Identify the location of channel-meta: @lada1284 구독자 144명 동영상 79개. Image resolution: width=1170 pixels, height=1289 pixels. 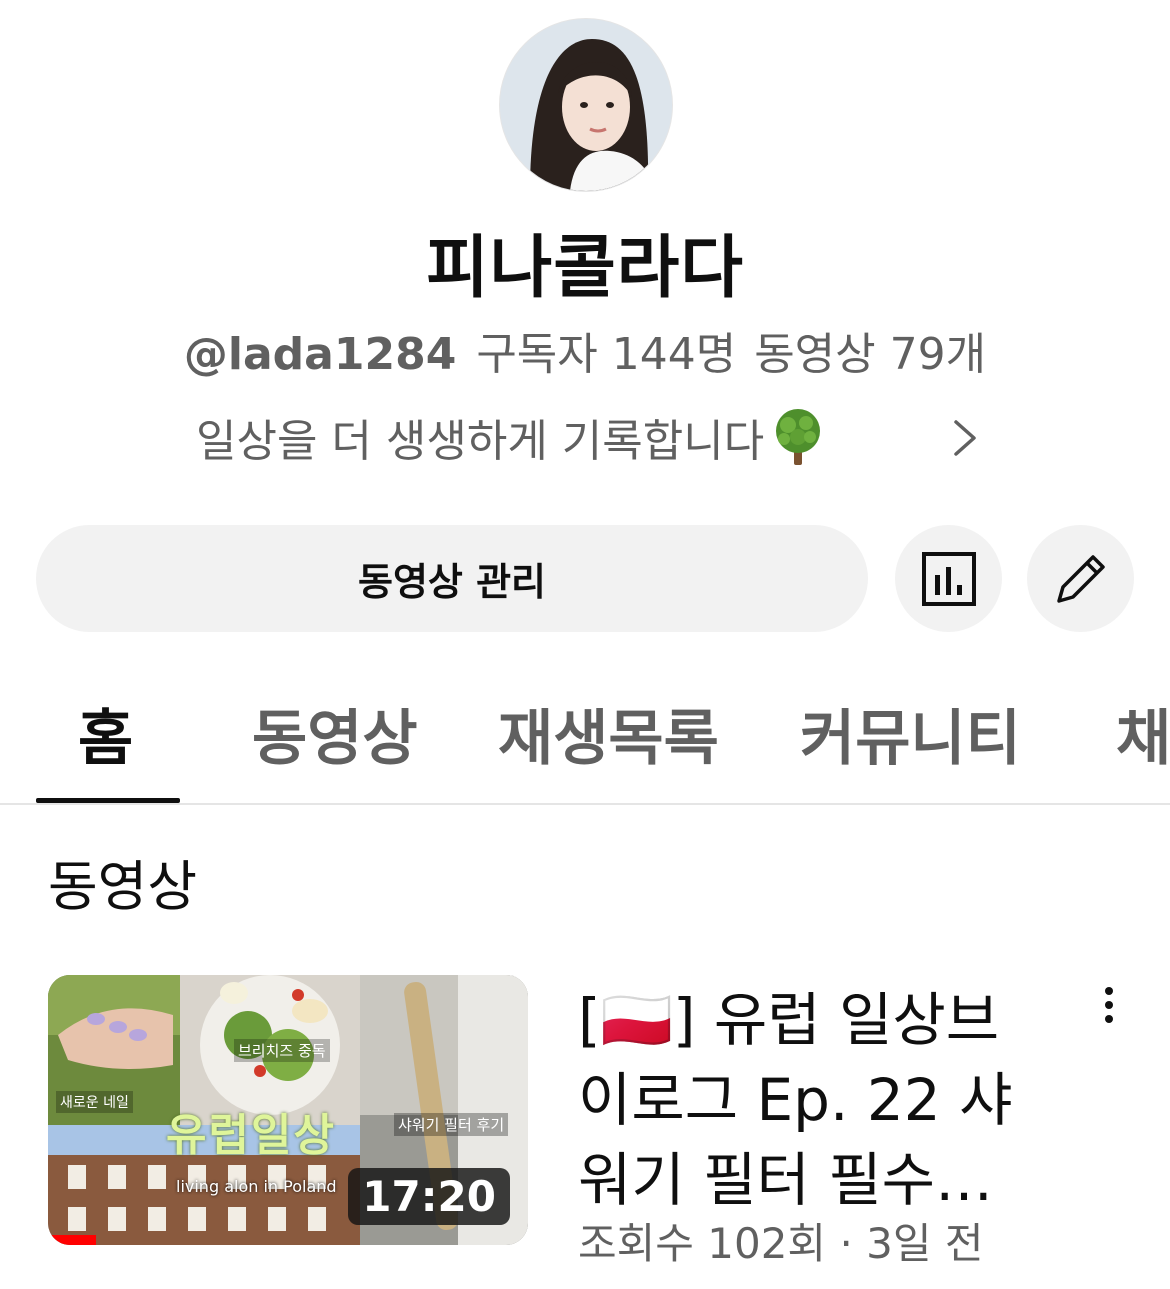
(585, 350).